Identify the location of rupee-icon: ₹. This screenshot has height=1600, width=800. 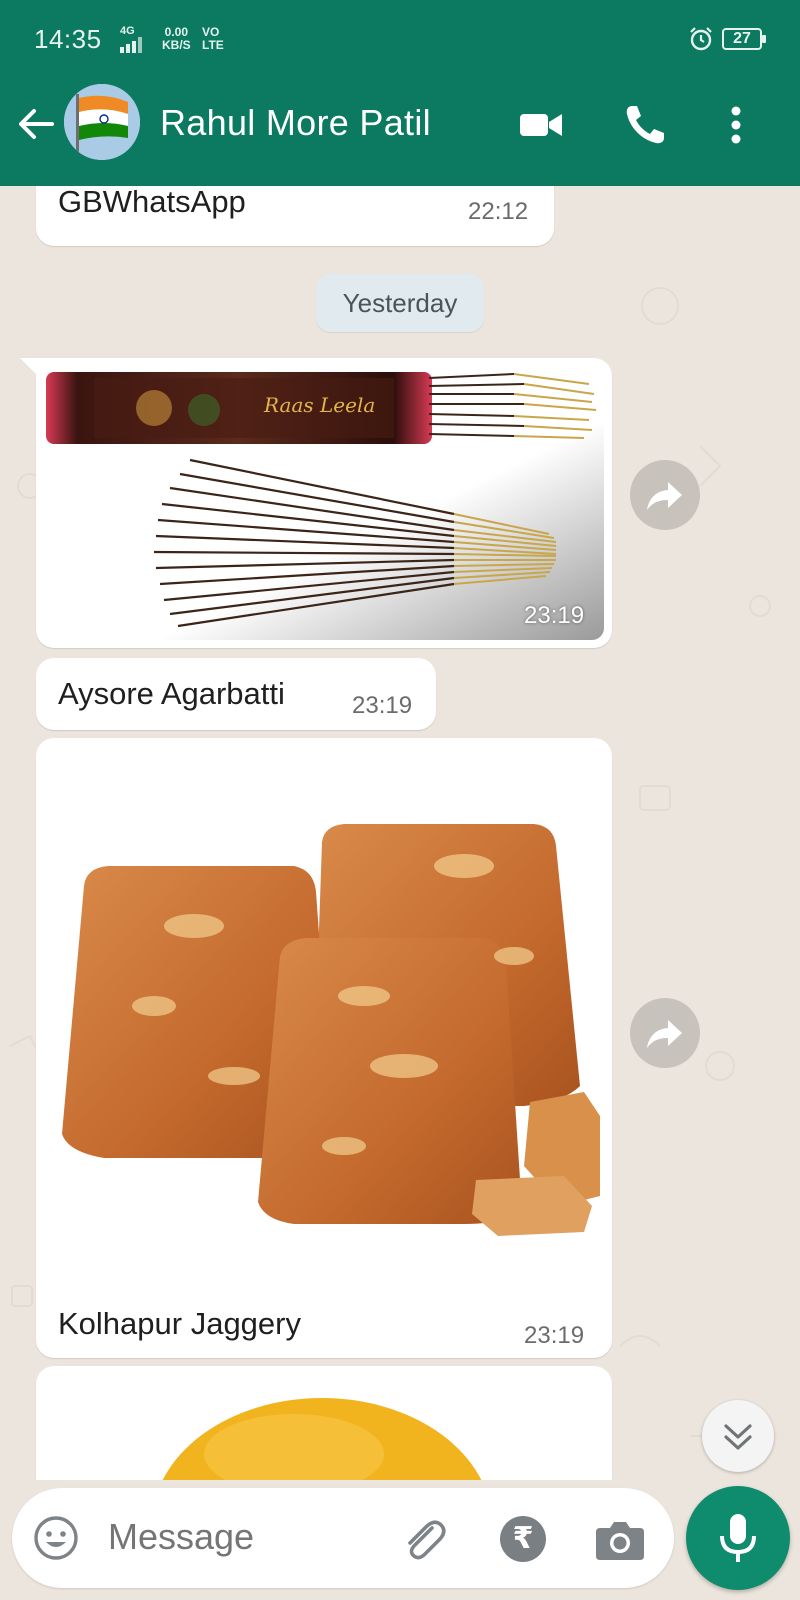
(523, 1539).